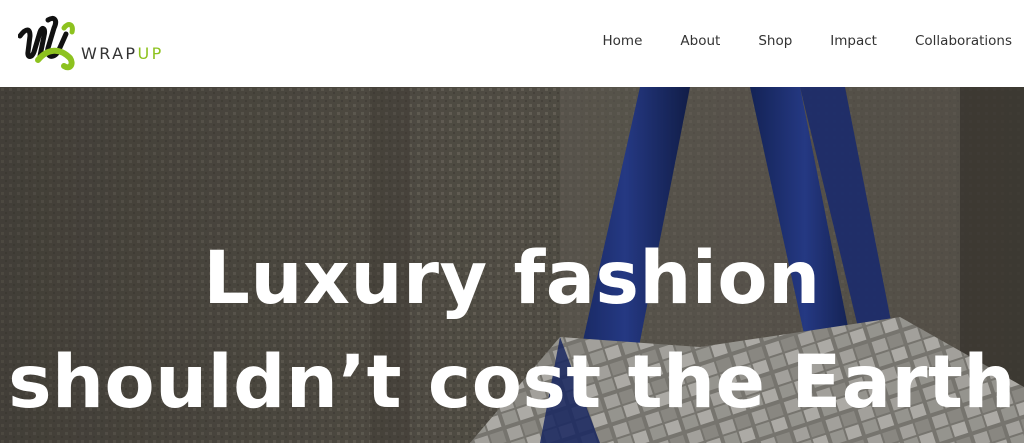  I want to click on nav-item-about: About, so click(700, 41).